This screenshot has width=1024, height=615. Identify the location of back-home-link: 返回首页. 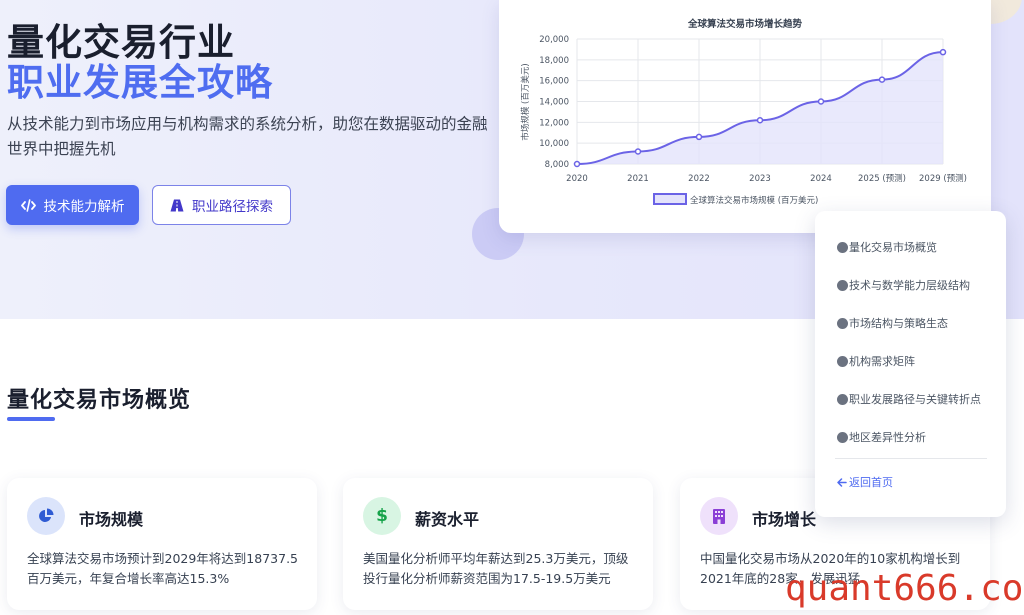
(865, 482).